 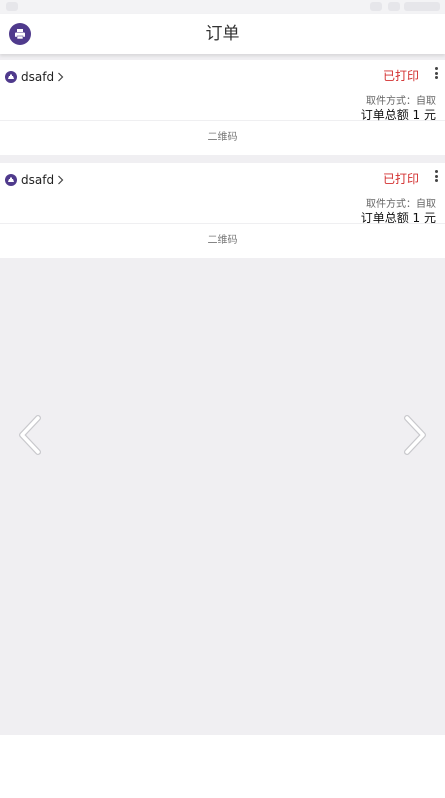 I want to click on page-title: 订单, so click(x=222, y=34).